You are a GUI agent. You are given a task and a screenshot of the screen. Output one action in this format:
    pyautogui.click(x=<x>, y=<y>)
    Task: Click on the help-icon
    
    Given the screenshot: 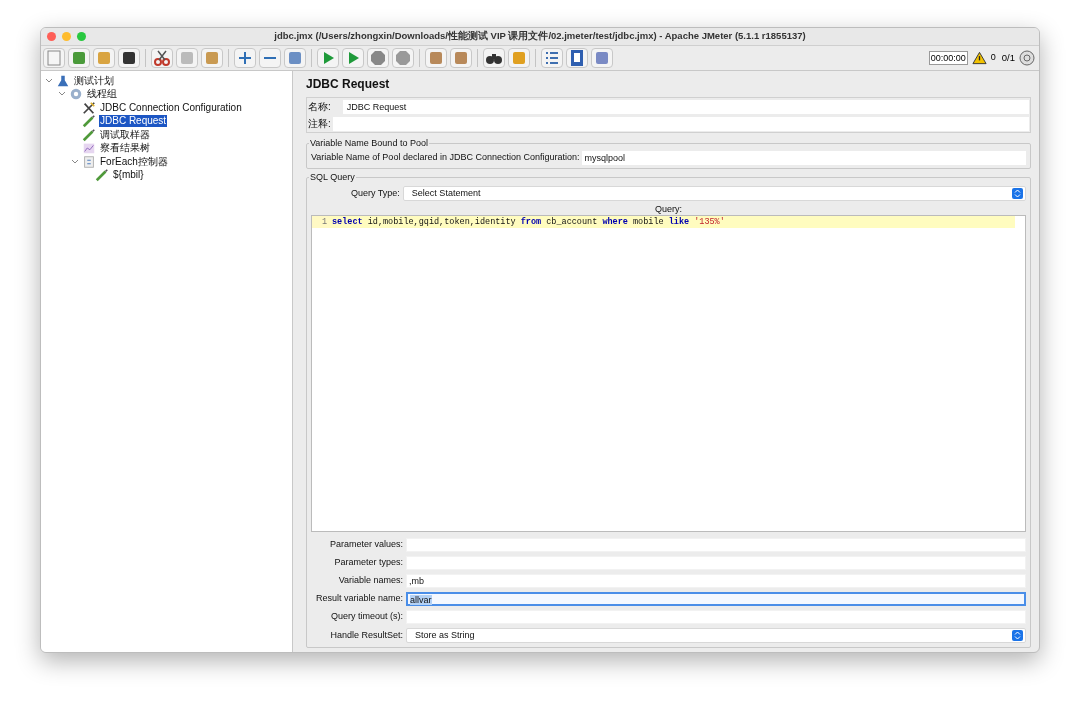 What is the action you would take?
    pyautogui.click(x=577, y=58)
    